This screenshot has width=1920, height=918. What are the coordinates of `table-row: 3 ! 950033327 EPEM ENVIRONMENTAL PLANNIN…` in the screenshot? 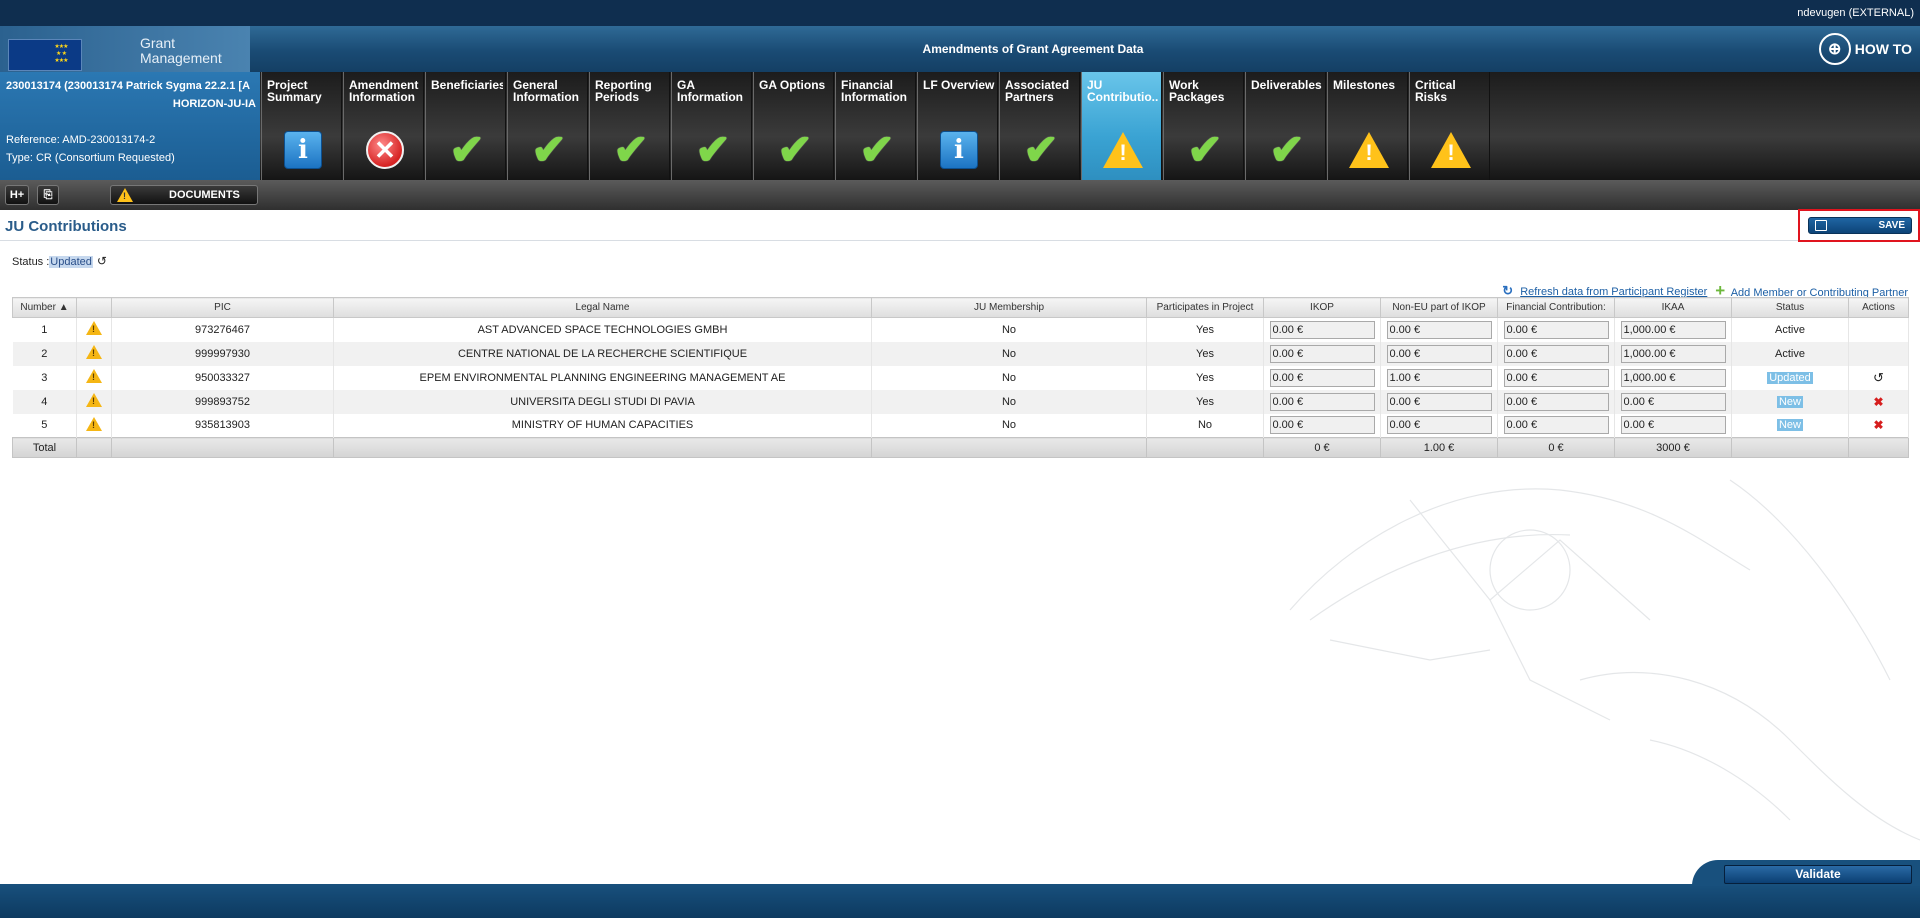 It's located at (960, 377).